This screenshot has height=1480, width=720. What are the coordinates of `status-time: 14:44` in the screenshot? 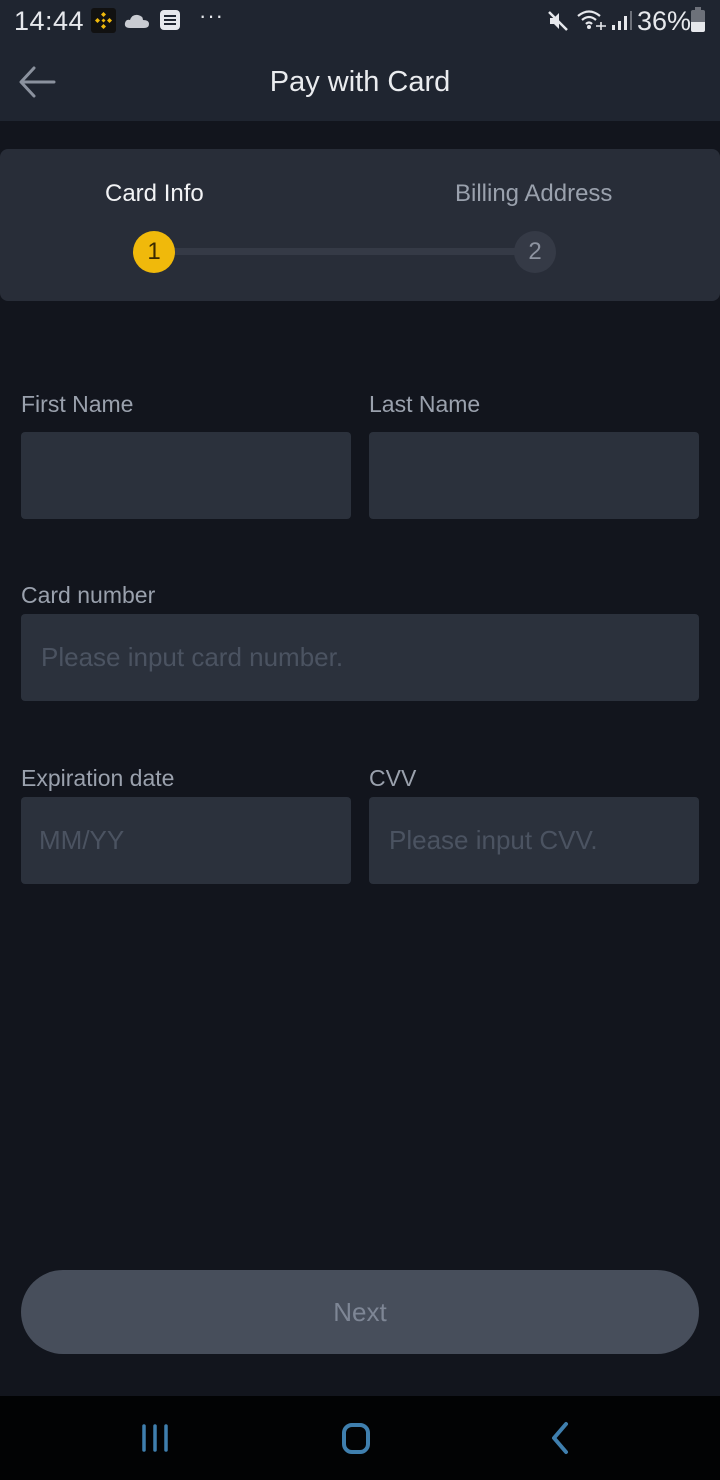 It's located at (49, 21).